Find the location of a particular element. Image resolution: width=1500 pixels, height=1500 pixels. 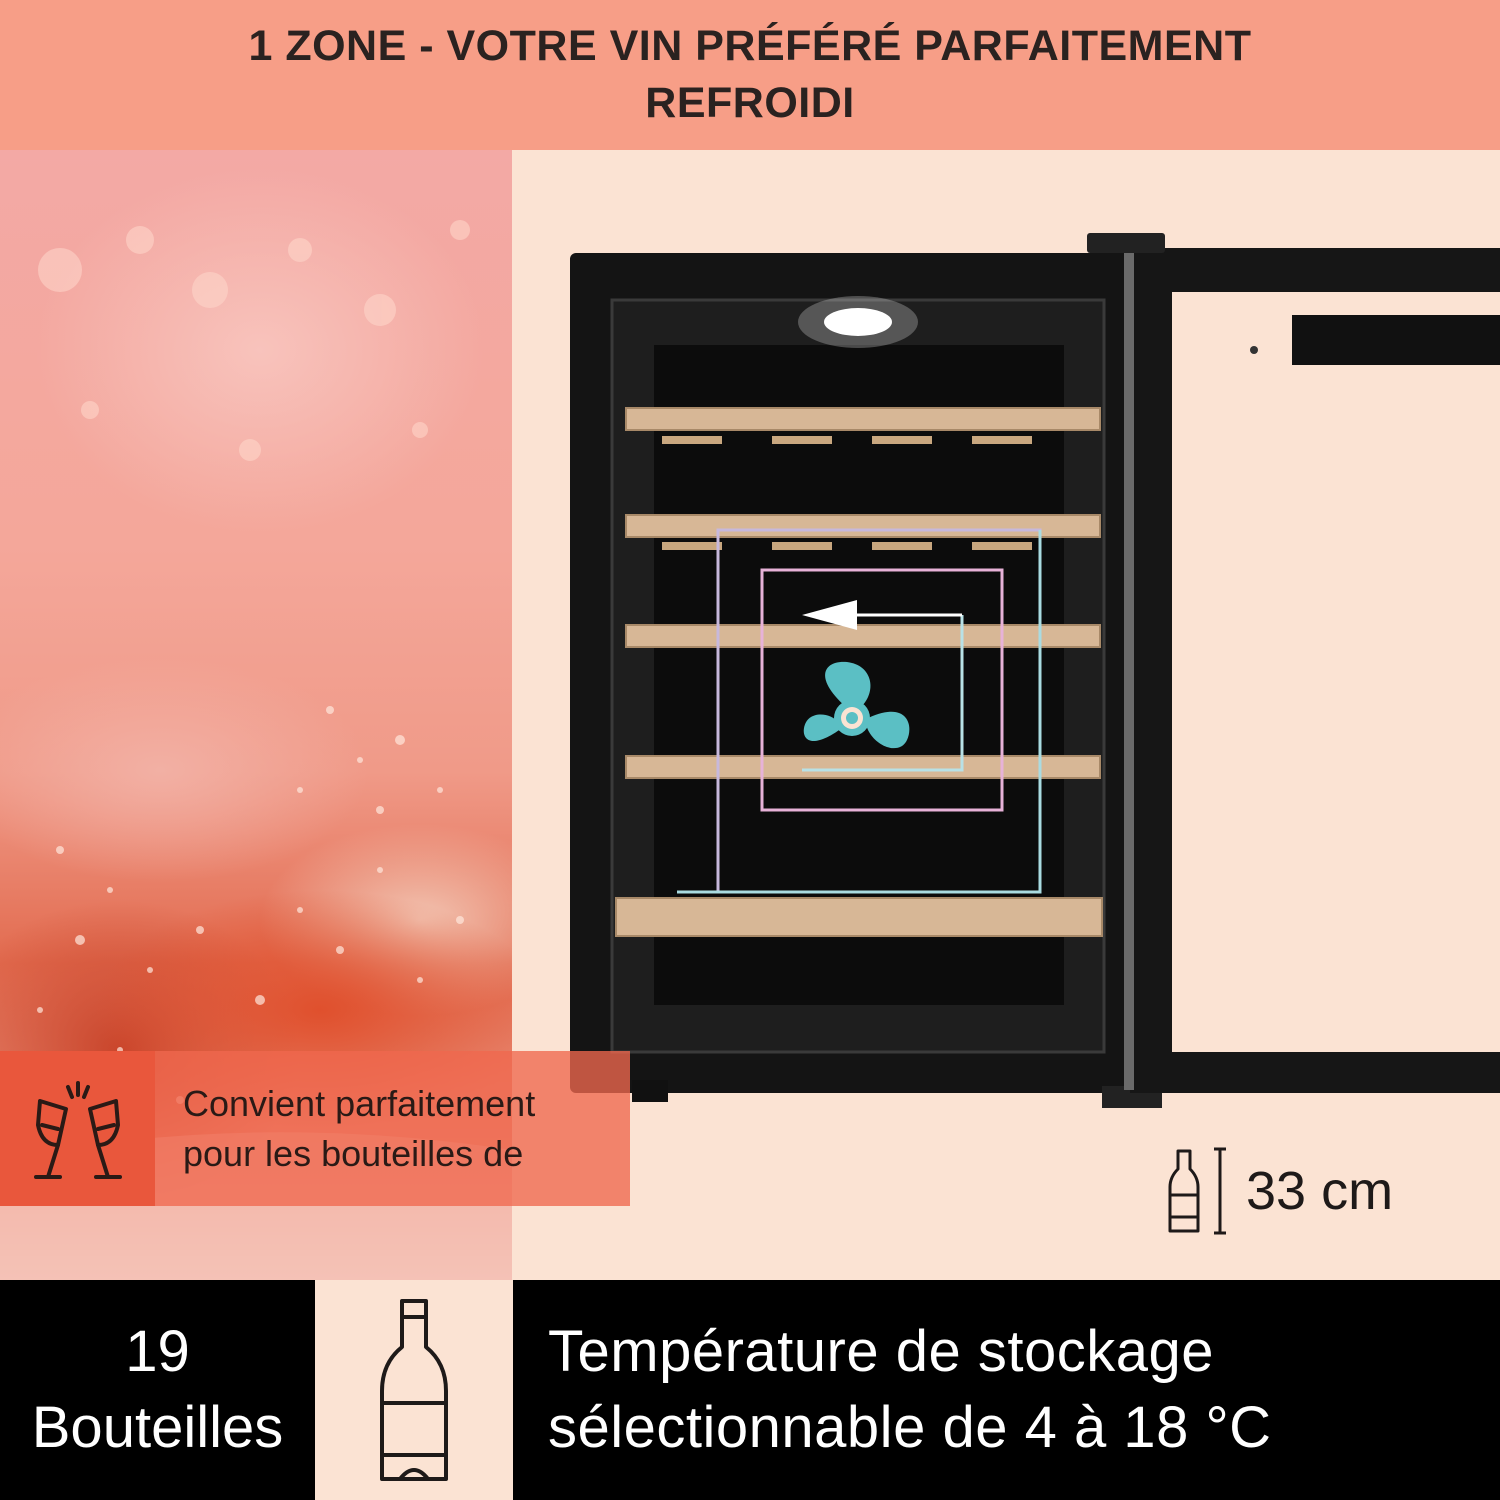

toasting-glasses-icon is located at coordinates (77, 1129).